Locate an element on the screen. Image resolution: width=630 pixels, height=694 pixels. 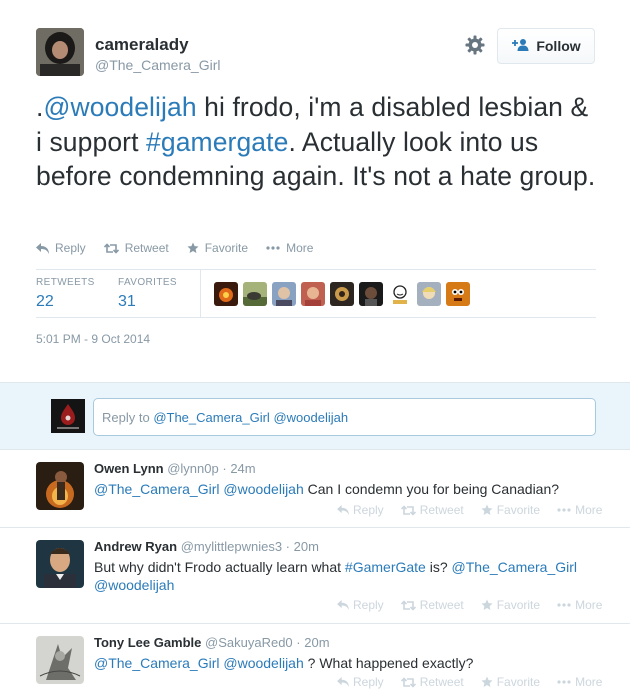
follow-button: Follow is located at coordinates (546, 46).